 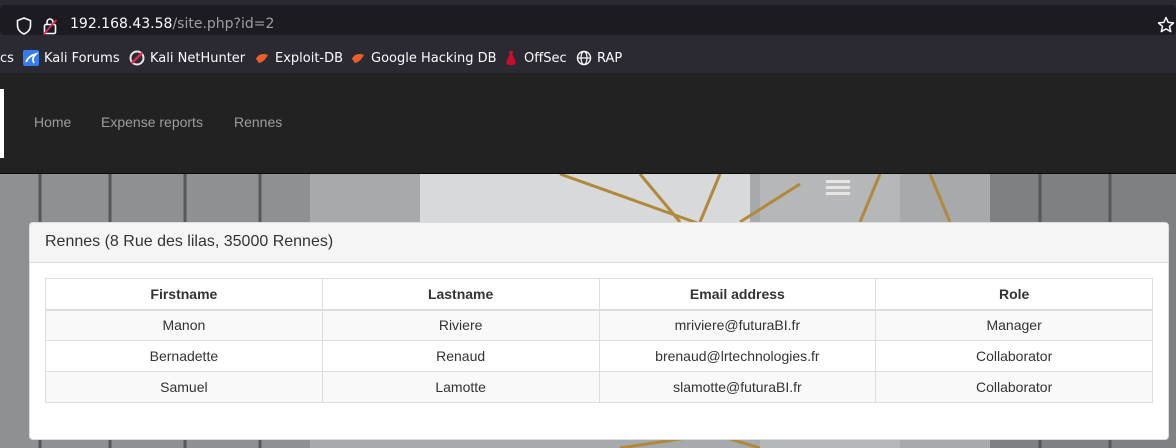 I want to click on url-text: 192.168.43.58/site.php?id=2, so click(x=172, y=24).